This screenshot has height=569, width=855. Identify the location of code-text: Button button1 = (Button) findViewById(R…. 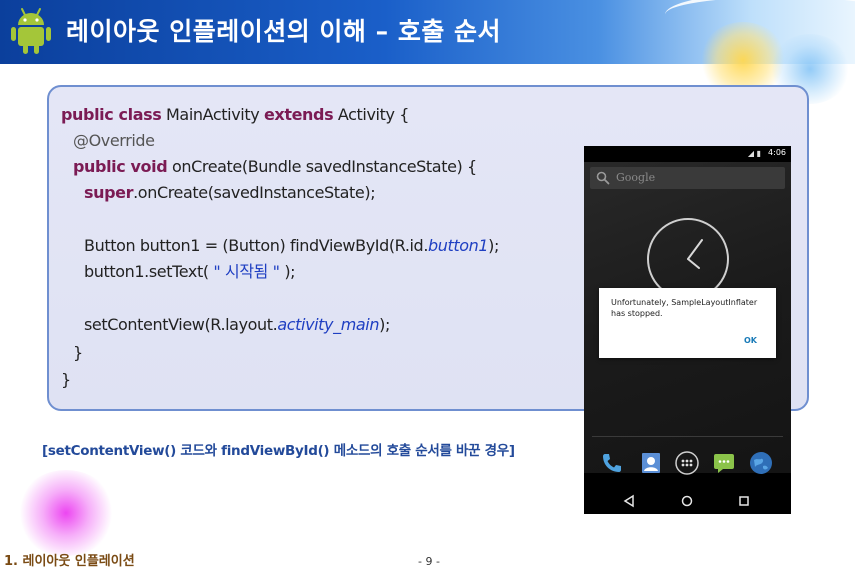
(256, 245).